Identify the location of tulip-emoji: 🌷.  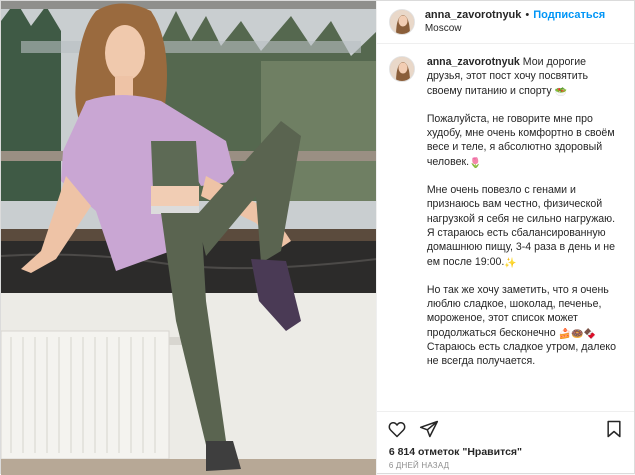
(475, 163).